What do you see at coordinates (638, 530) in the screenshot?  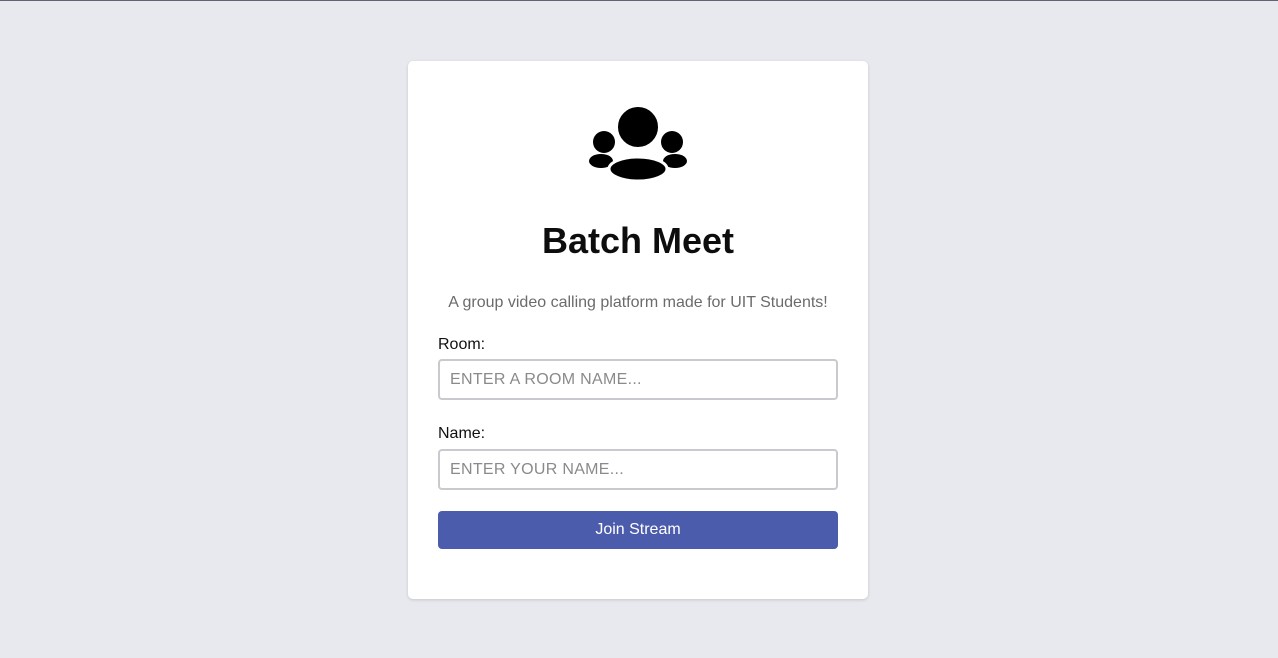 I see `join-stream-button: Join Stream` at bounding box center [638, 530].